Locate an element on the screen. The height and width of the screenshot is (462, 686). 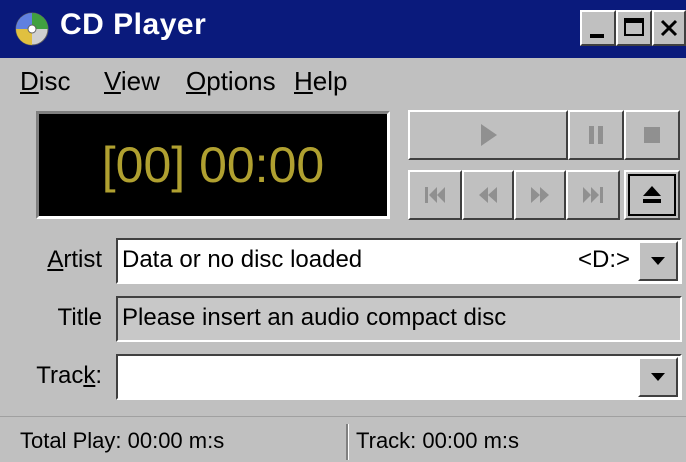
eject-icon is located at coordinates (652, 194).